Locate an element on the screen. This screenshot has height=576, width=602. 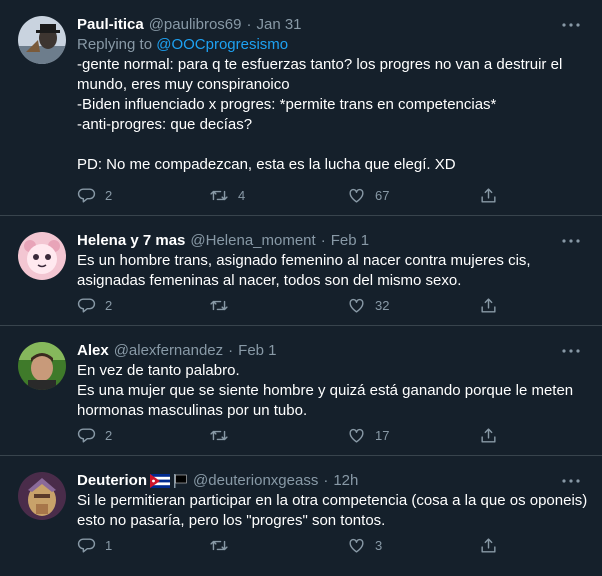
like-count: 3 is located at coordinates (379, 545).